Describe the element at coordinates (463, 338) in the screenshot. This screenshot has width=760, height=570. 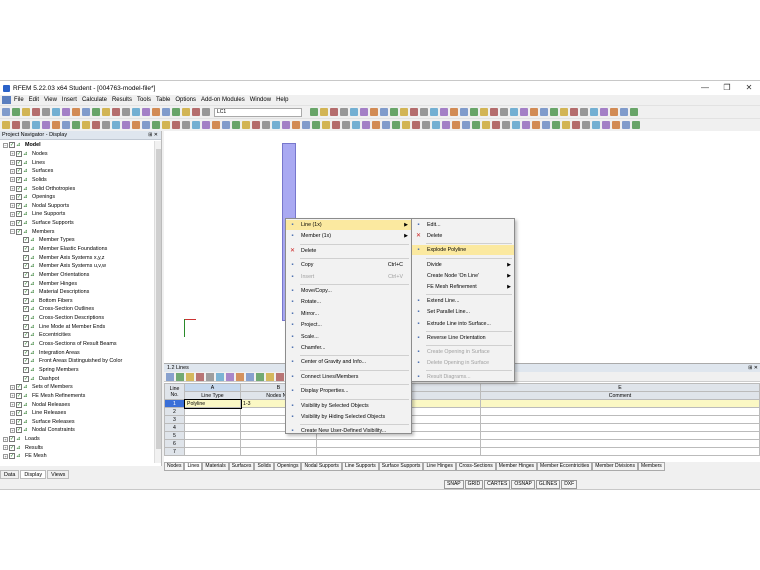
I see `menu-item: ▪ Reverse Line Orientation` at that location.